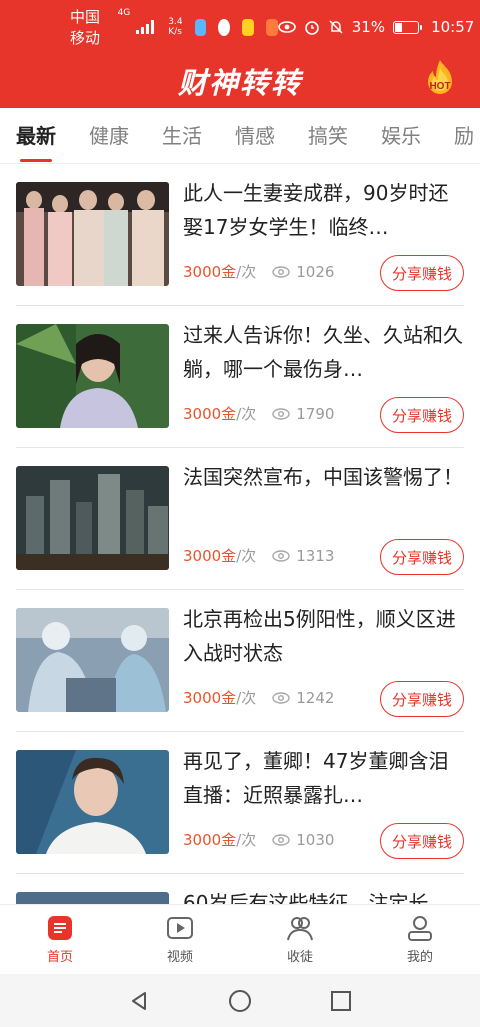  What do you see at coordinates (299, 957) in the screenshot?
I see `nav-apprentice-label: 收徒` at bounding box center [299, 957].